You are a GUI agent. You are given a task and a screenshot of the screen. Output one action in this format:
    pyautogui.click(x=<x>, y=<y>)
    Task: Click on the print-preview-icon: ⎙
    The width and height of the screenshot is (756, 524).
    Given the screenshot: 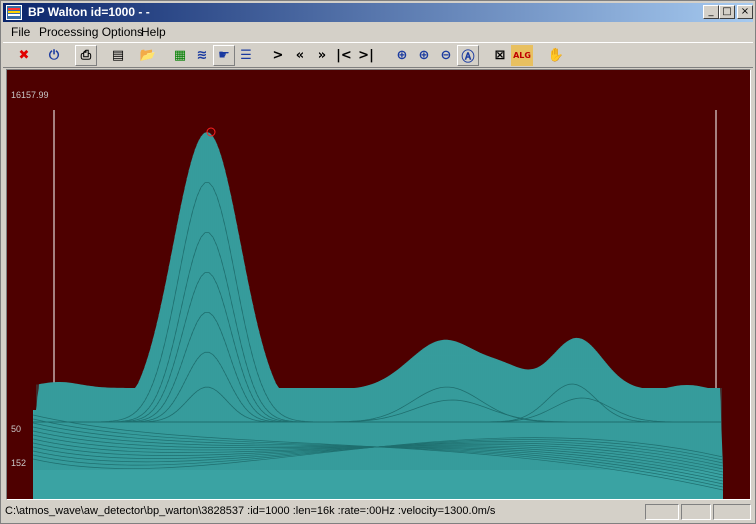 What is the action you would take?
    pyautogui.click(x=86, y=55)
    